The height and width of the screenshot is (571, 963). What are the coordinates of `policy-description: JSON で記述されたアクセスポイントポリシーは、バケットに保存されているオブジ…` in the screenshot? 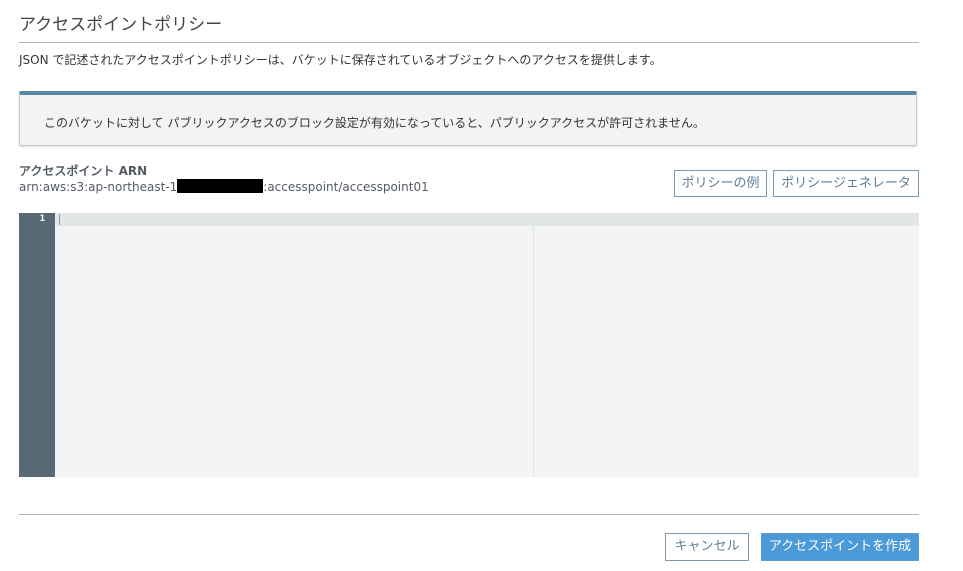 It's located at (340, 60).